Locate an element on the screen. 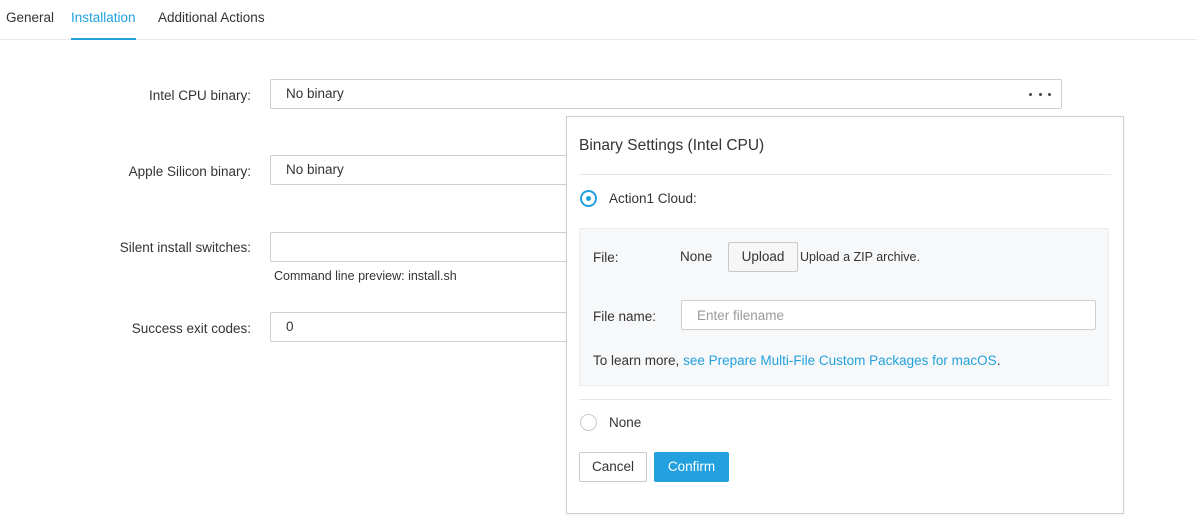 The width and height of the screenshot is (1197, 521). learn-more-suffix: . is located at coordinates (998, 360).